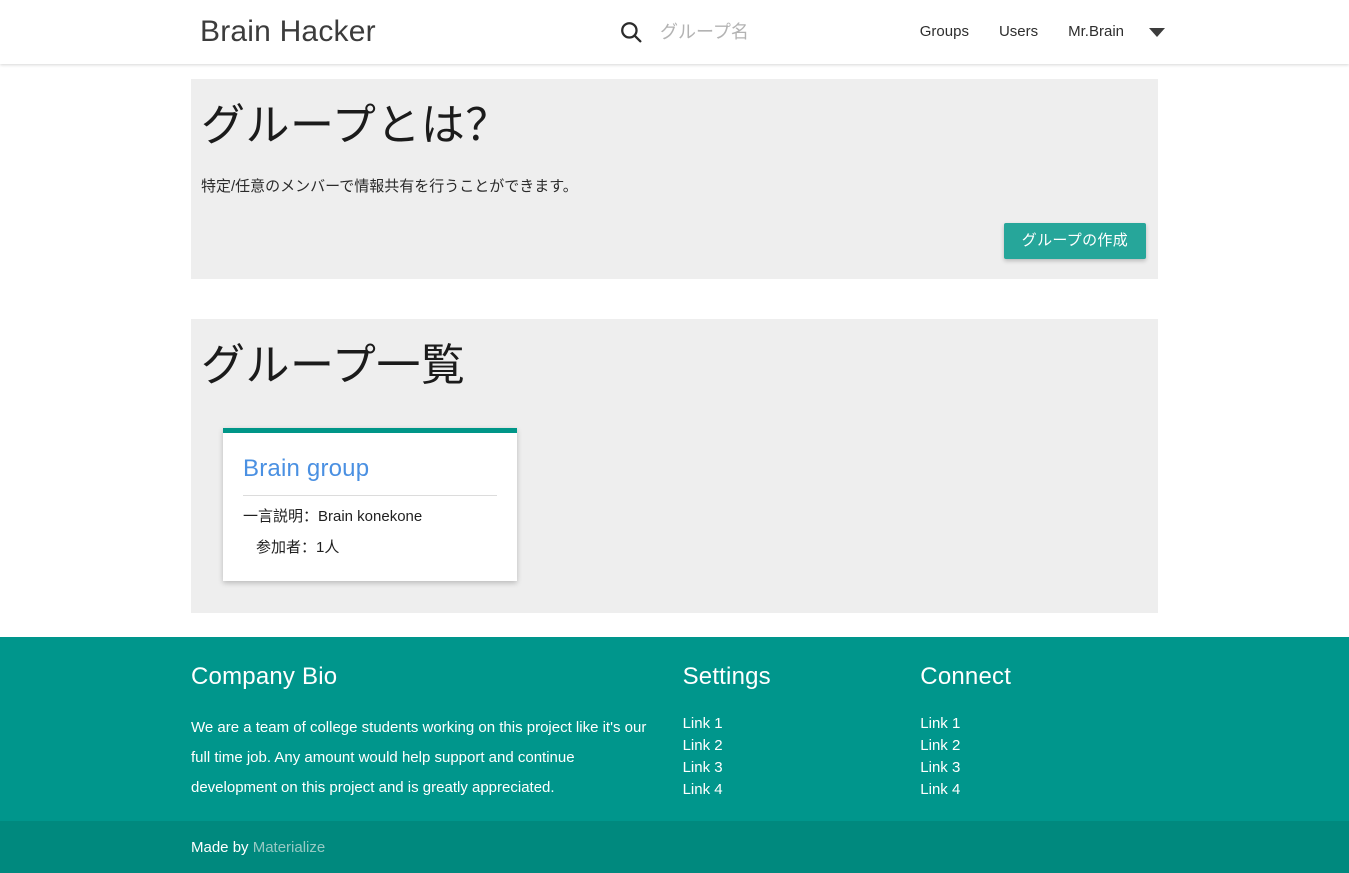 Image resolution: width=1349 pixels, height=873 pixels. I want to click on footer-connect-link-4: Link 4, so click(1039, 790).